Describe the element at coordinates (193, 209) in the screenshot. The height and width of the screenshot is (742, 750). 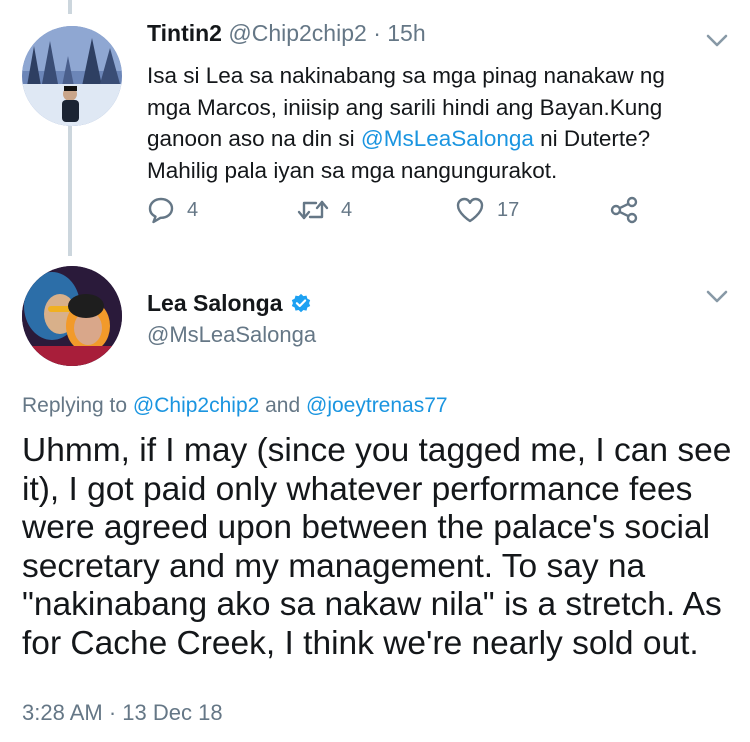
I see `reply-count: 4` at that location.